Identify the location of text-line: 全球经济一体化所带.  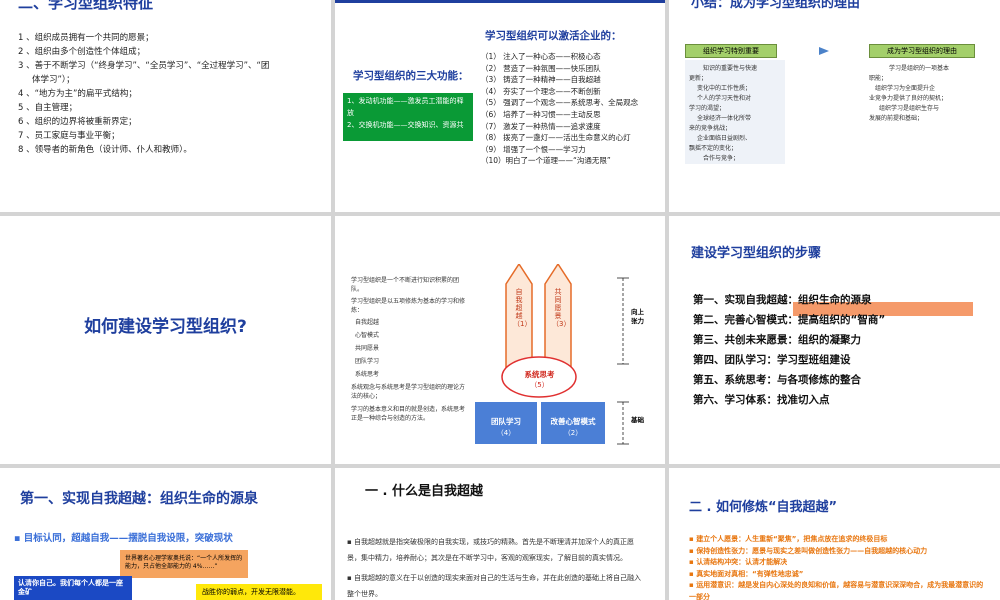
(724, 118).